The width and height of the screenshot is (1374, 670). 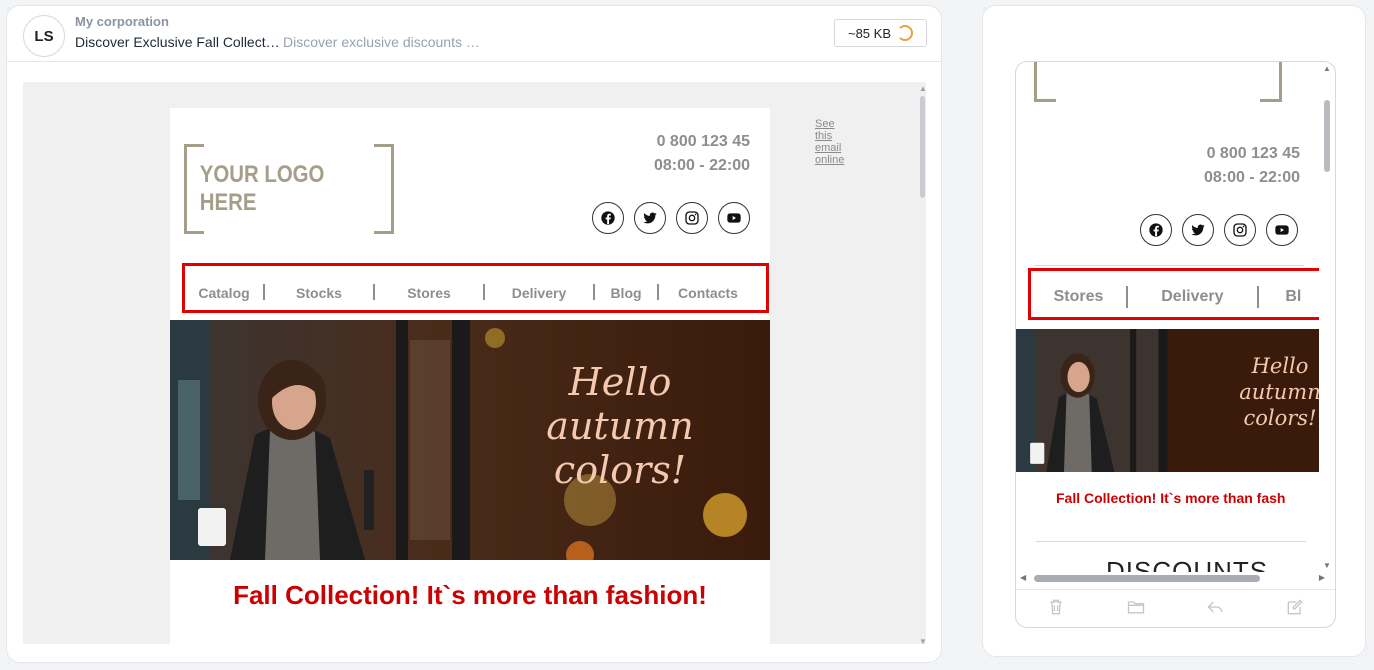 What do you see at coordinates (1327, 317) in the screenshot?
I see `mobile-vertical-scrollbar: ▲ ▼` at bounding box center [1327, 317].